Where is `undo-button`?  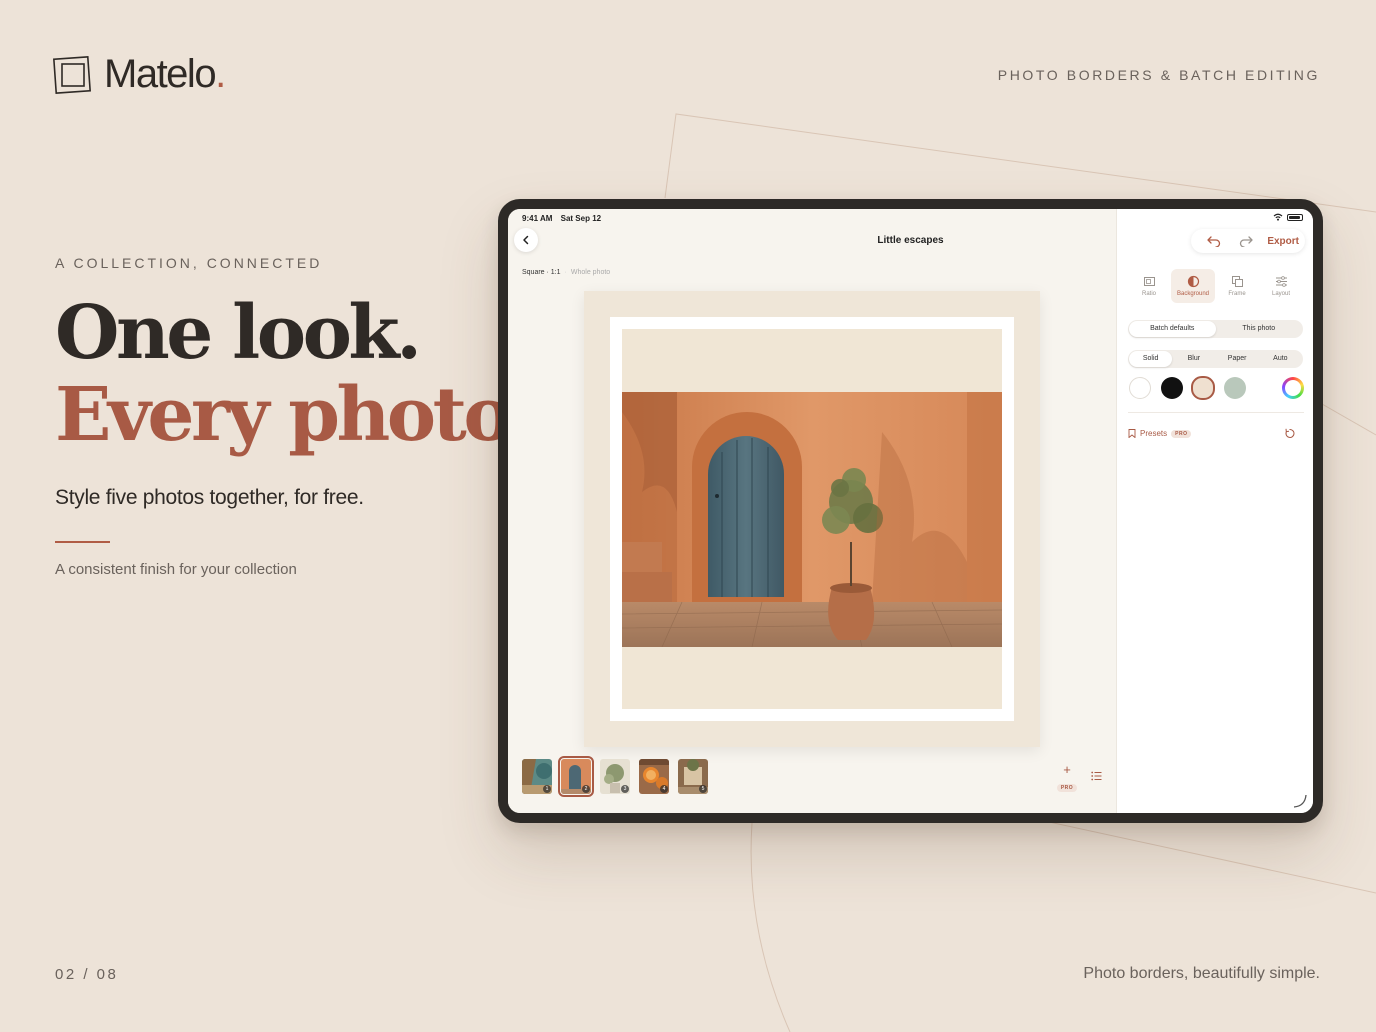 undo-button is located at coordinates (1214, 241).